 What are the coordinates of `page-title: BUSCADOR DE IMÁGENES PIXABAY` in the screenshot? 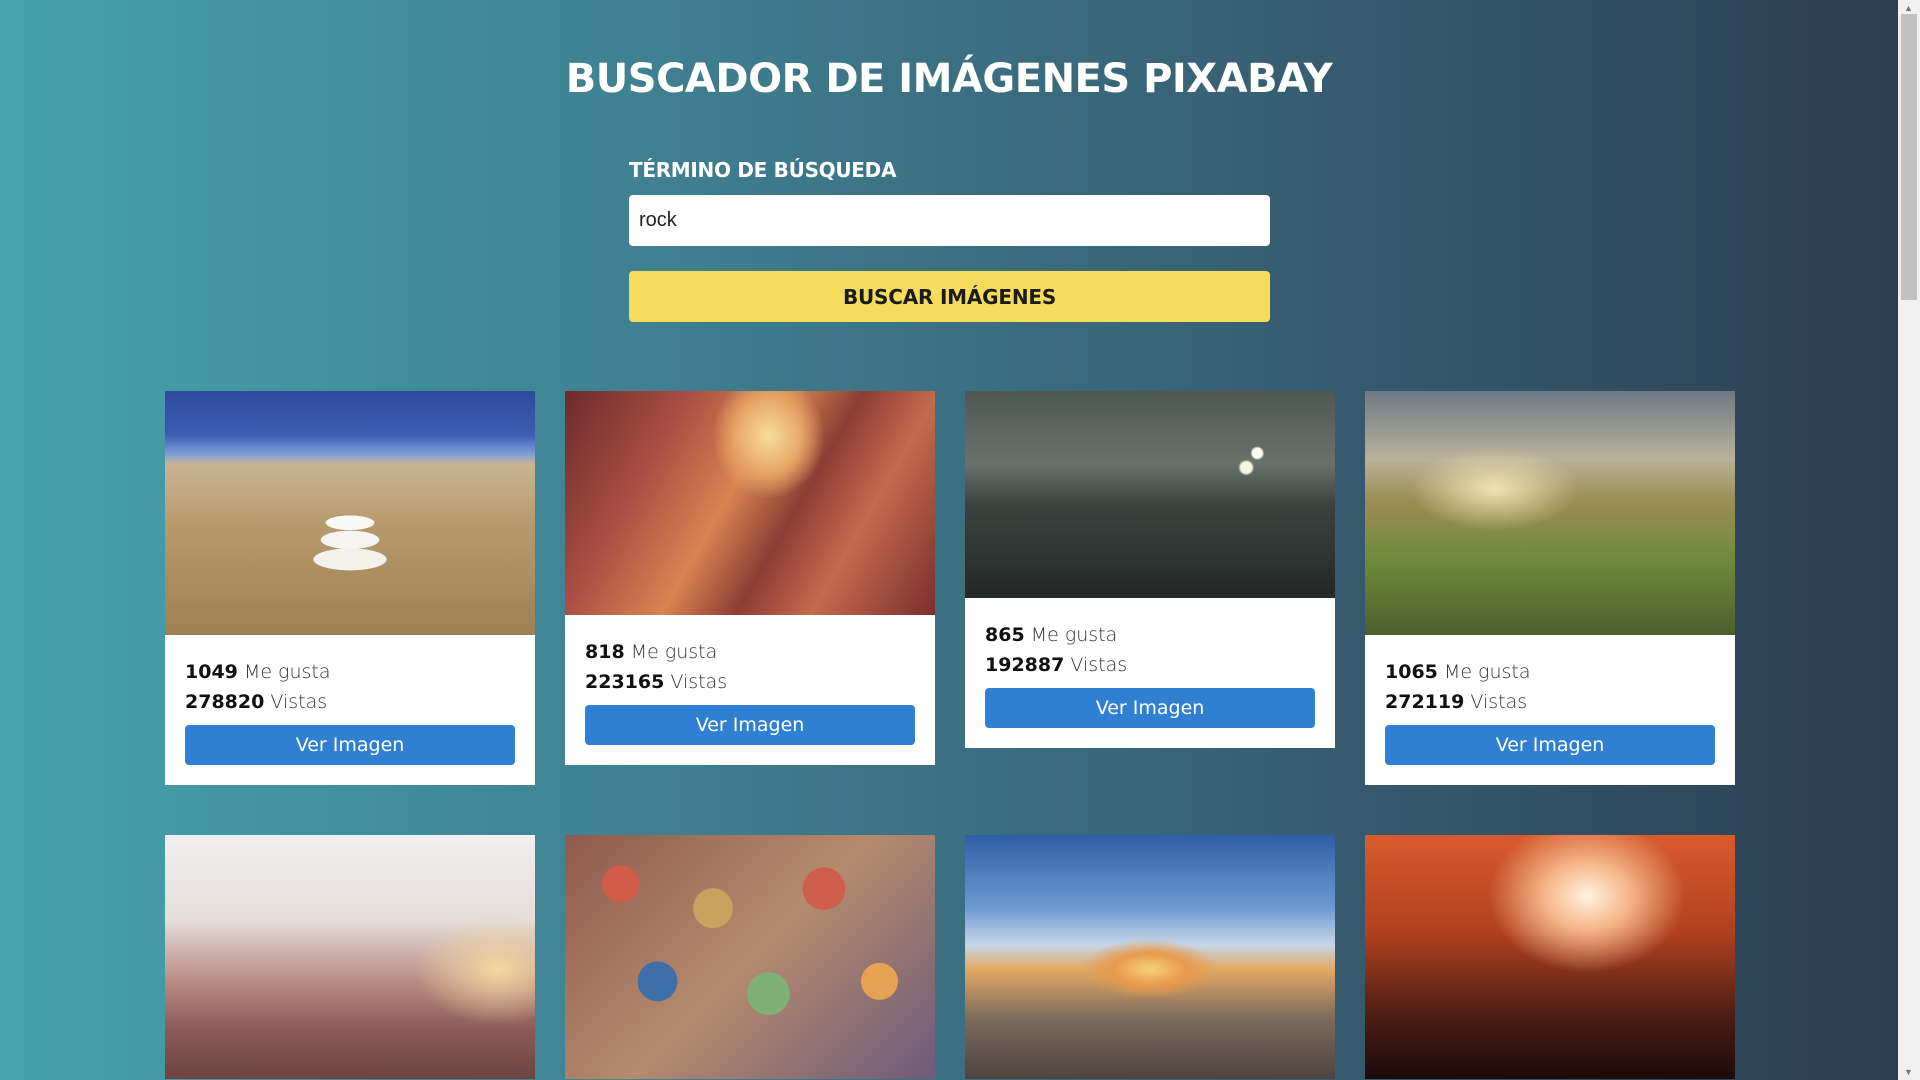 It's located at (949, 79).